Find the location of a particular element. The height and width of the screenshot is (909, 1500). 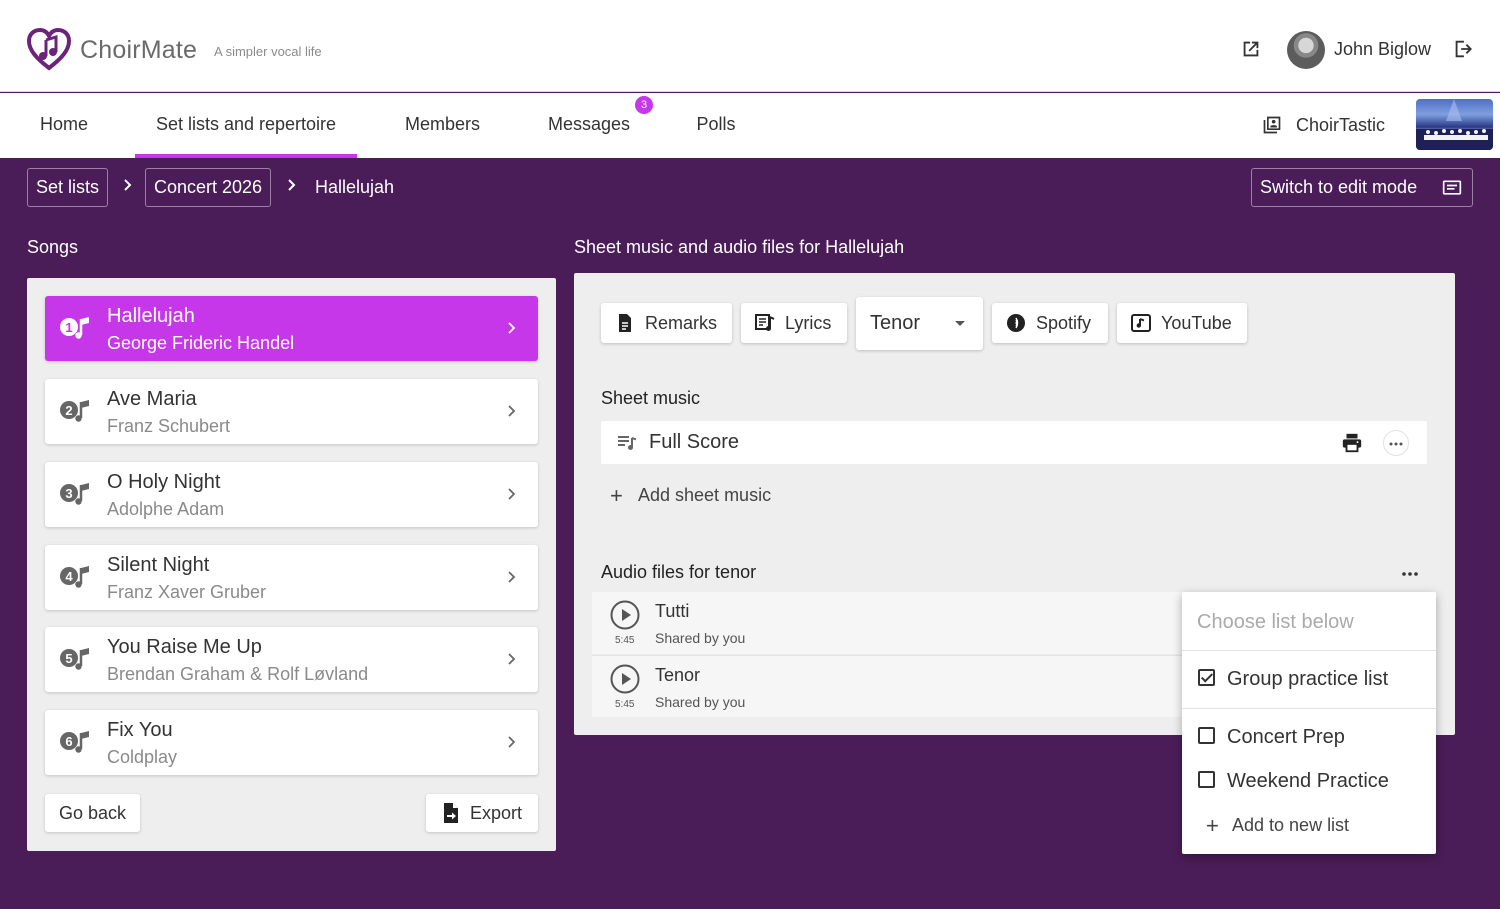

nav-messages: Messages is located at coordinates (589, 125).